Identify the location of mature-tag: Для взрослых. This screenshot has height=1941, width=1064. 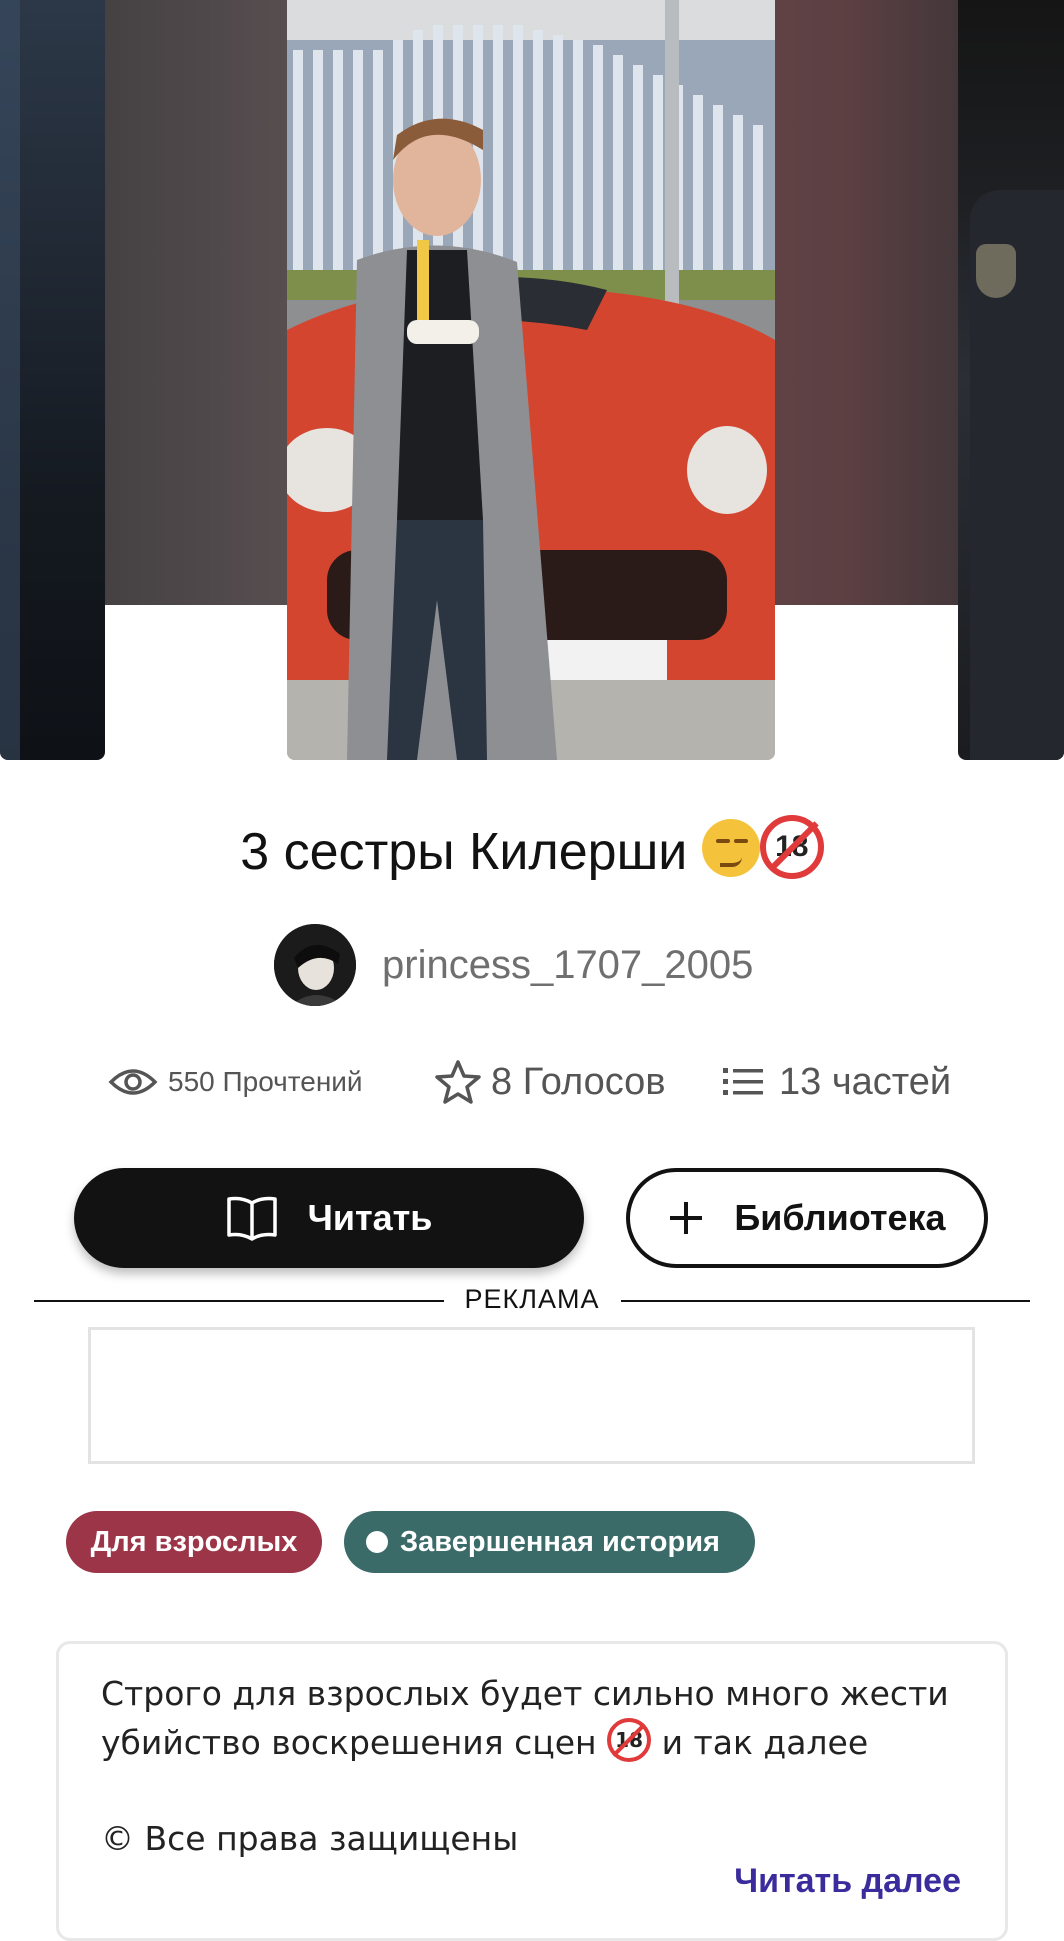
(194, 1542).